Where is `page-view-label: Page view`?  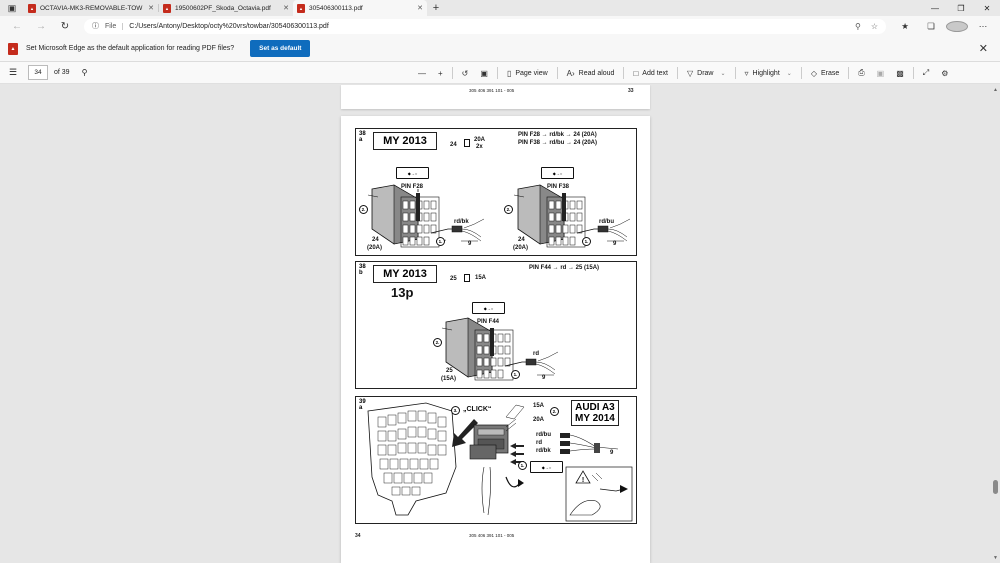
page-view-label: Page view is located at coordinates (531, 73).